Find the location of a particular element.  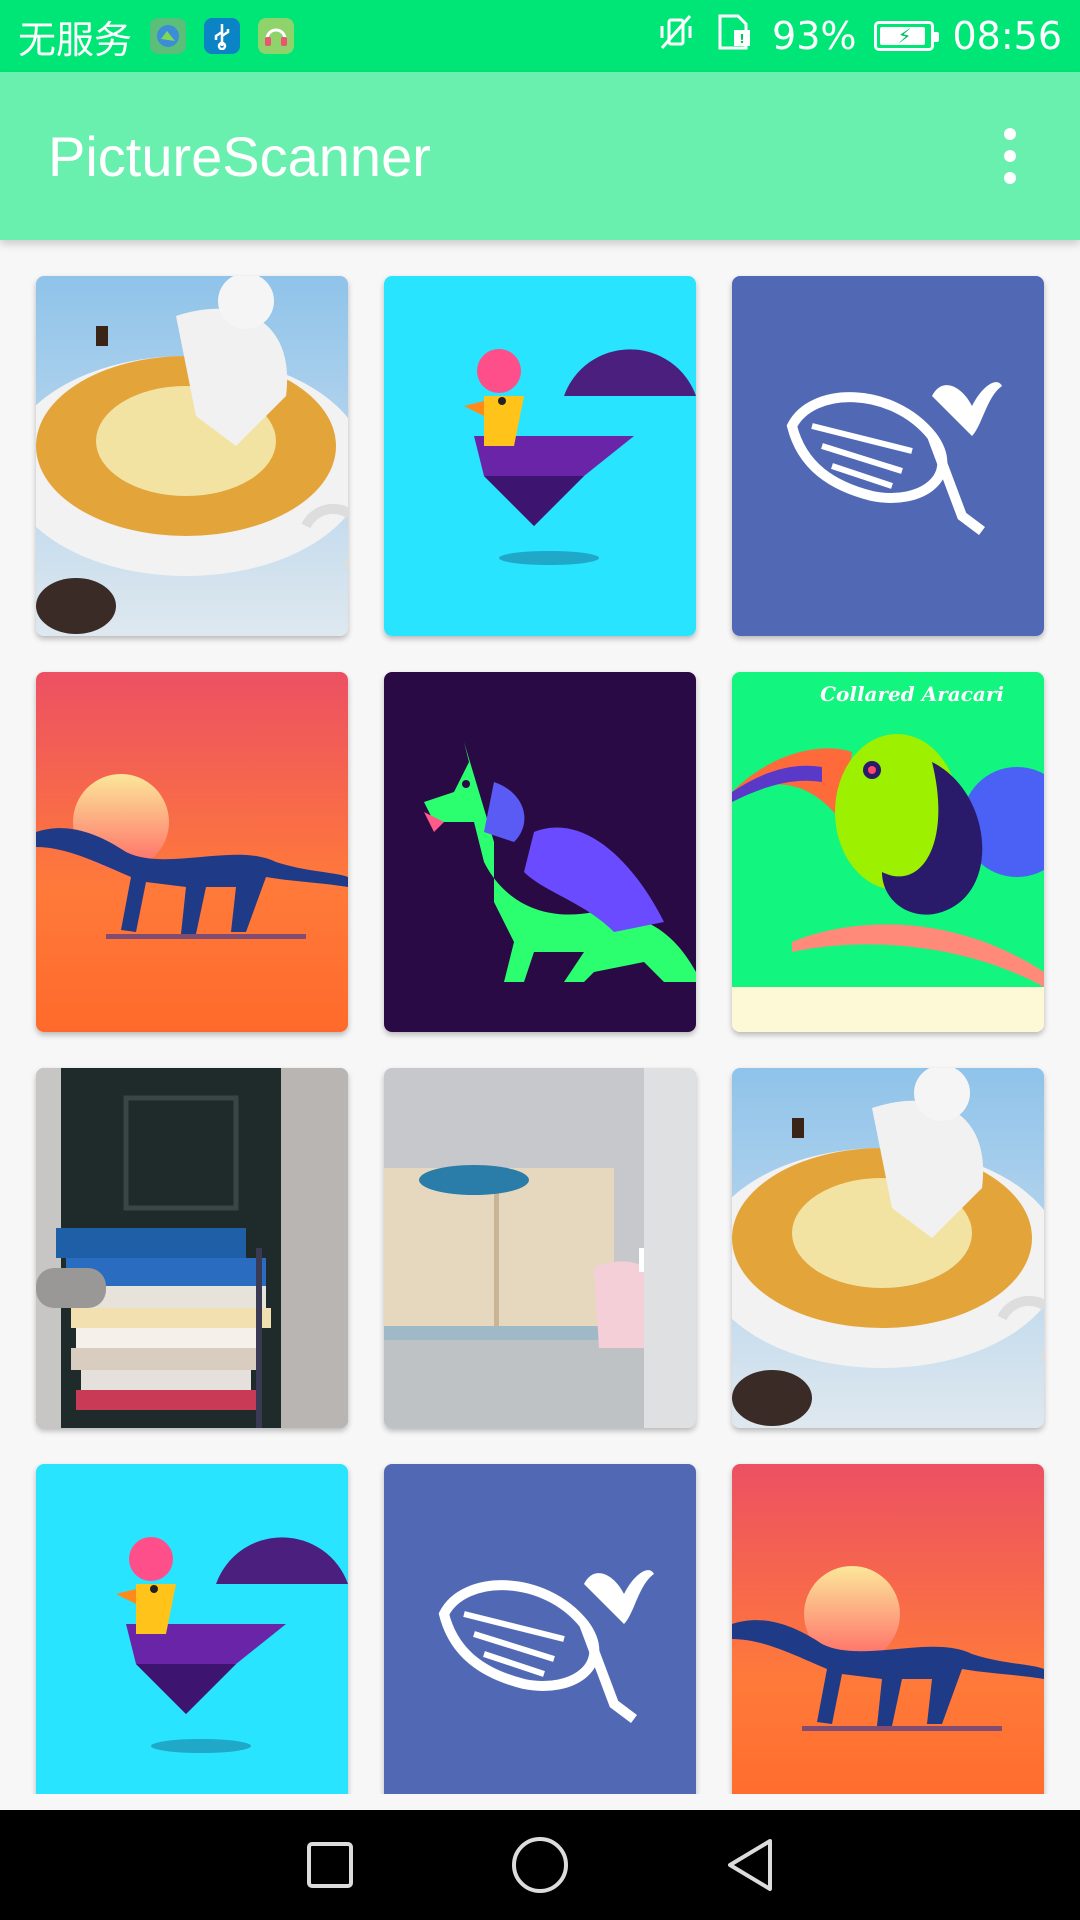

navigation-bar is located at coordinates (540, 1865).